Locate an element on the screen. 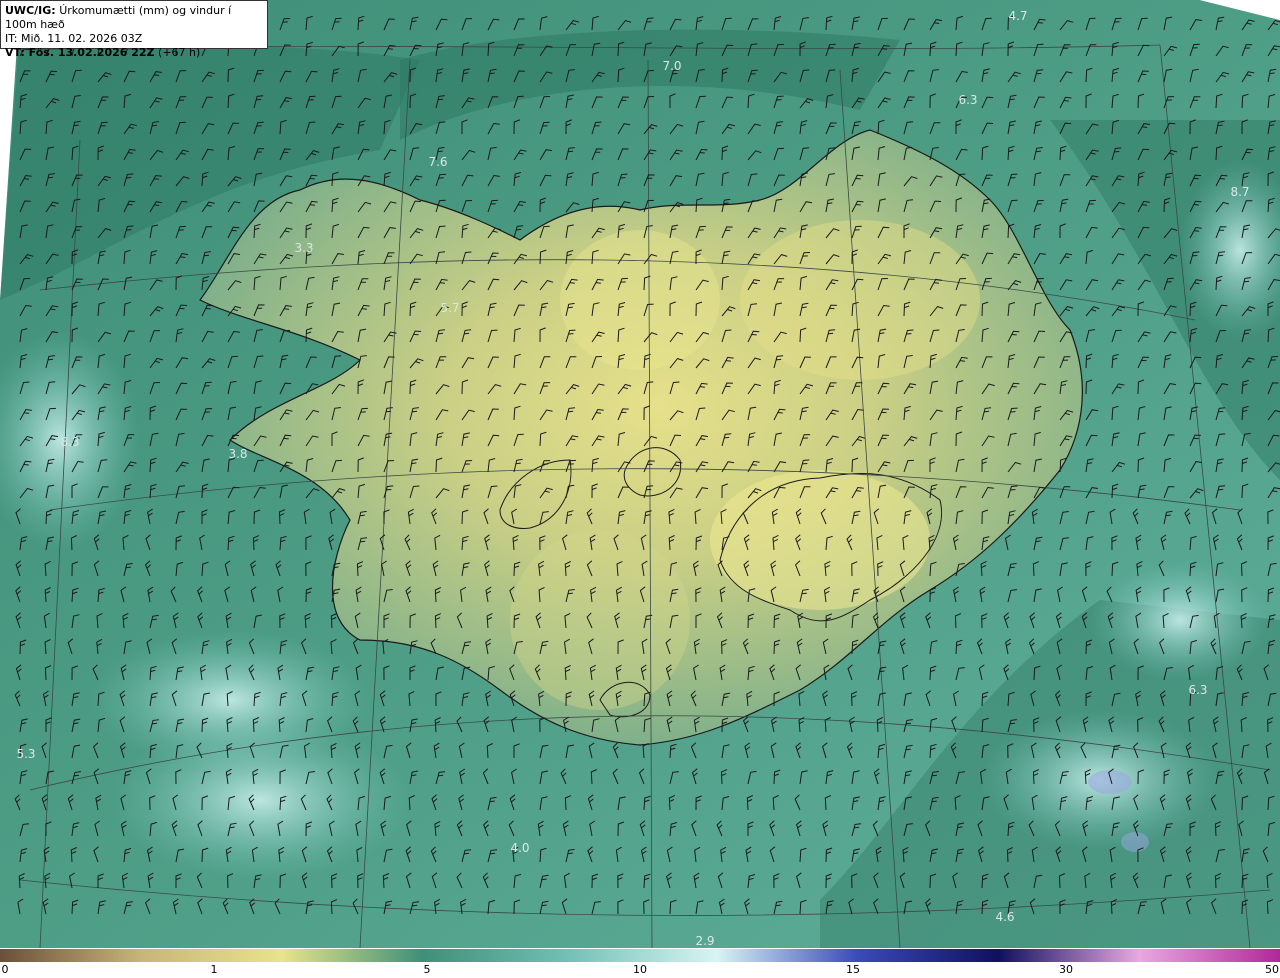 The width and height of the screenshot is (1280, 978). colorbar-tick: 50 is located at coordinates (1272, 969).